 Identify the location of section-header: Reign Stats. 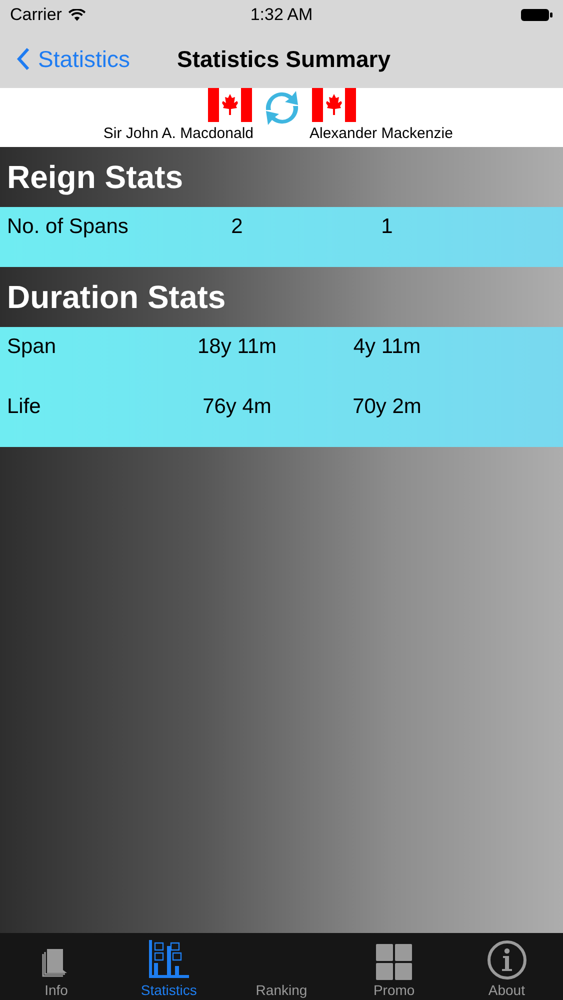
(95, 177).